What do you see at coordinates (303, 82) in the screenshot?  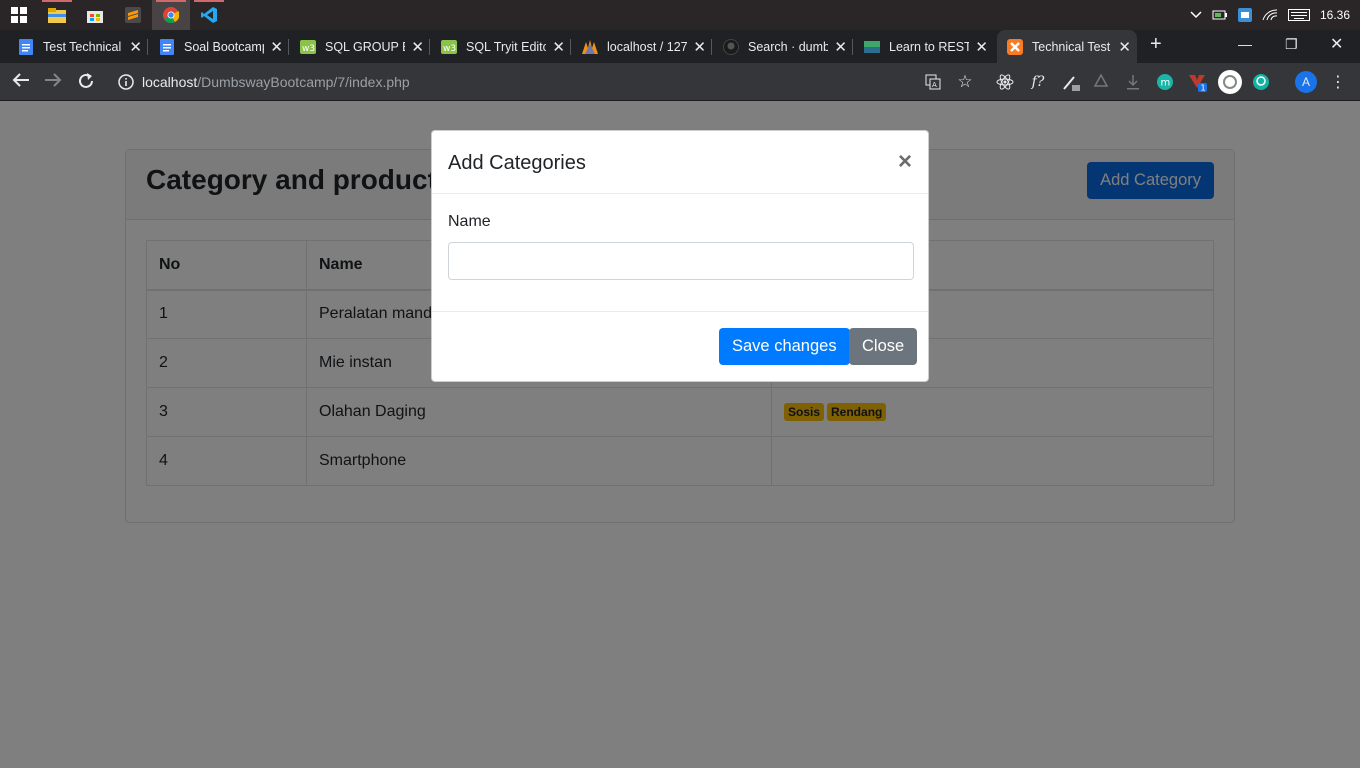 I see `url-path: /DumbswayBootcamp/7/index.php` at bounding box center [303, 82].